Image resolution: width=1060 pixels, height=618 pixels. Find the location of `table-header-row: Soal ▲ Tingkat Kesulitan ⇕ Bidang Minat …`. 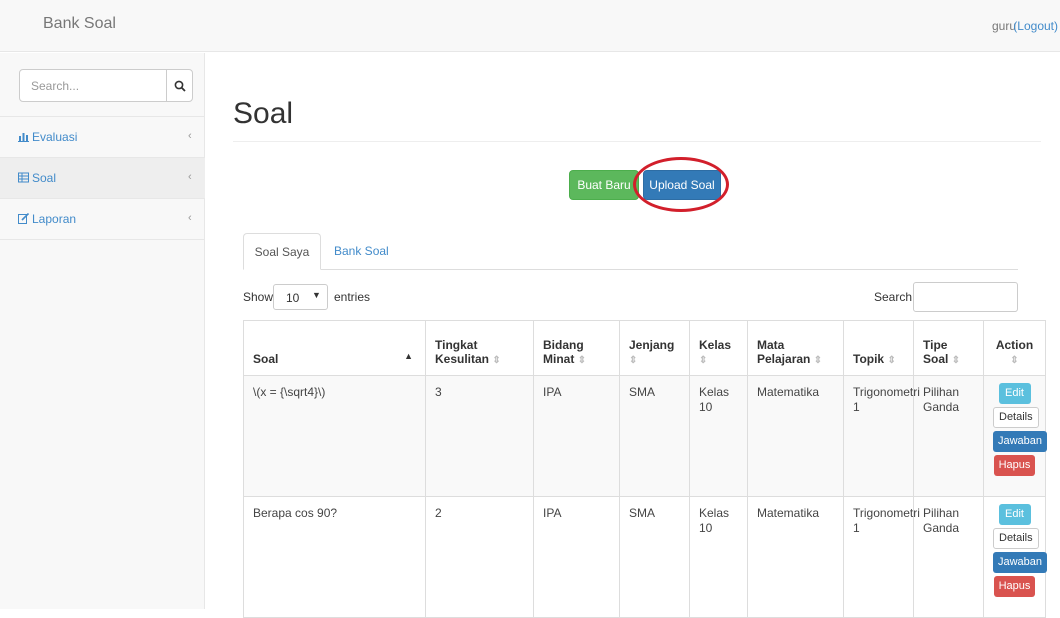

table-header-row: Soal ▲ Tingkat Kesulitan ⇕ Bidang Minat … is located at coordinates (644, 348).